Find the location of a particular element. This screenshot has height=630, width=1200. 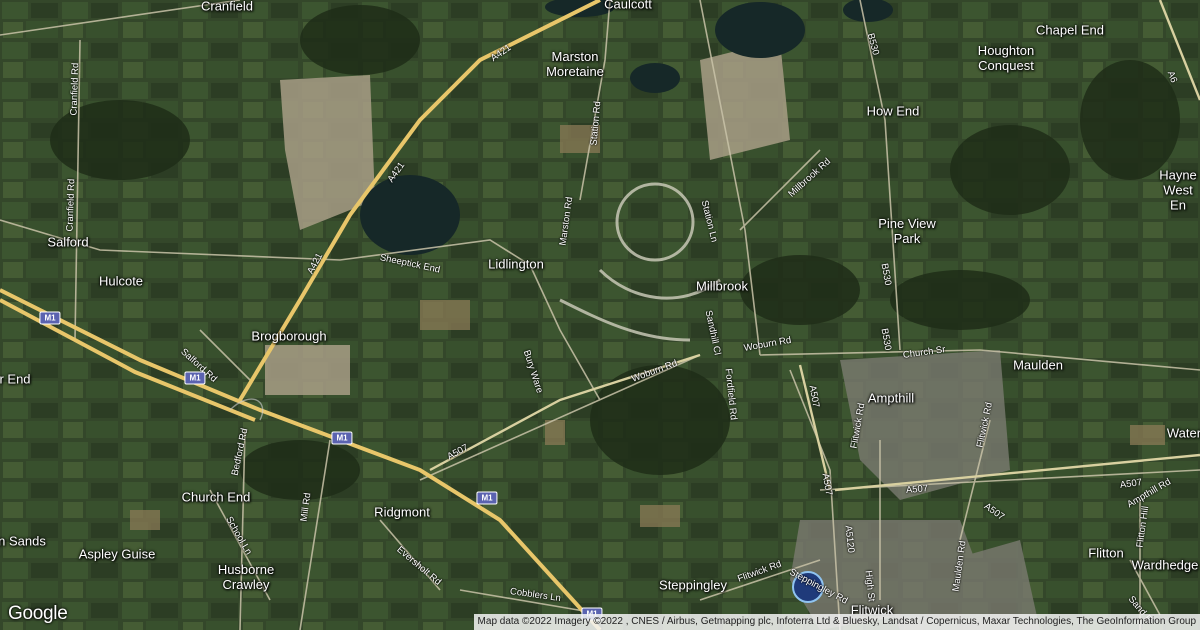

place-label-pine-view-park: Pine View Park is located at coordinates (907, 231).